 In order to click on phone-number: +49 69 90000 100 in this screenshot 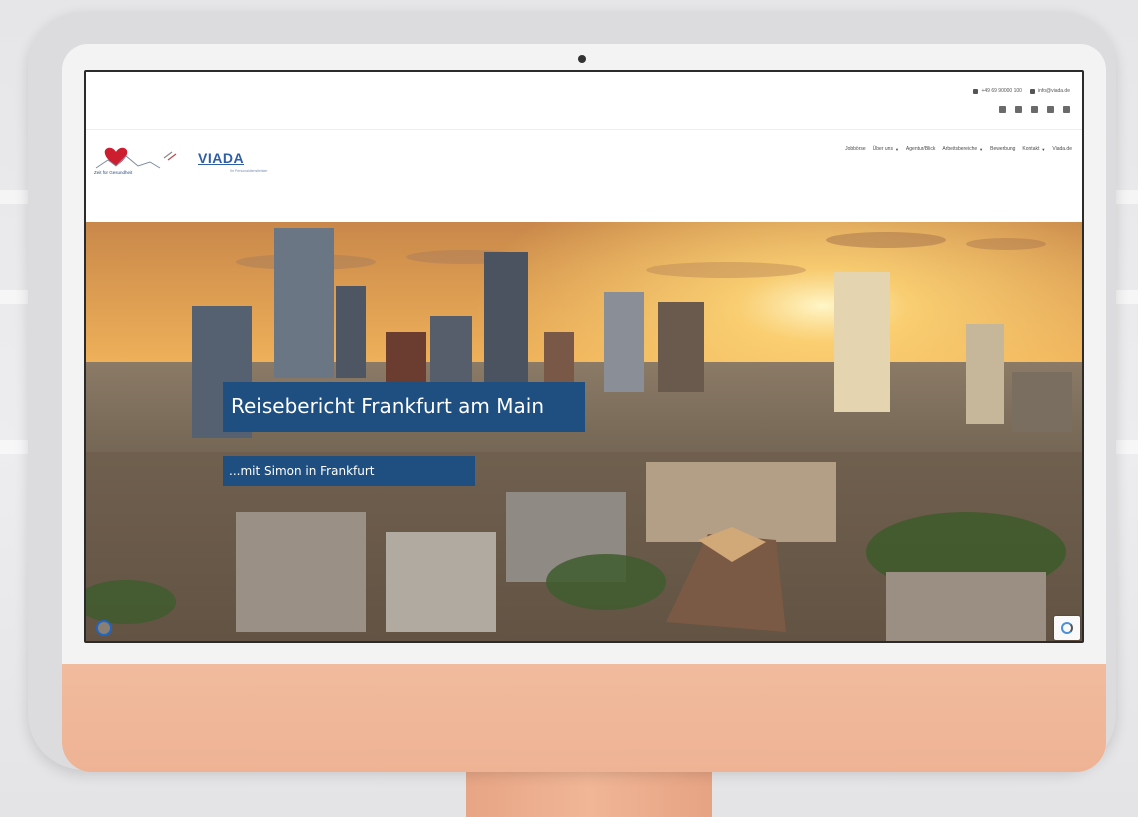, I will do `click(1001, 91)`.